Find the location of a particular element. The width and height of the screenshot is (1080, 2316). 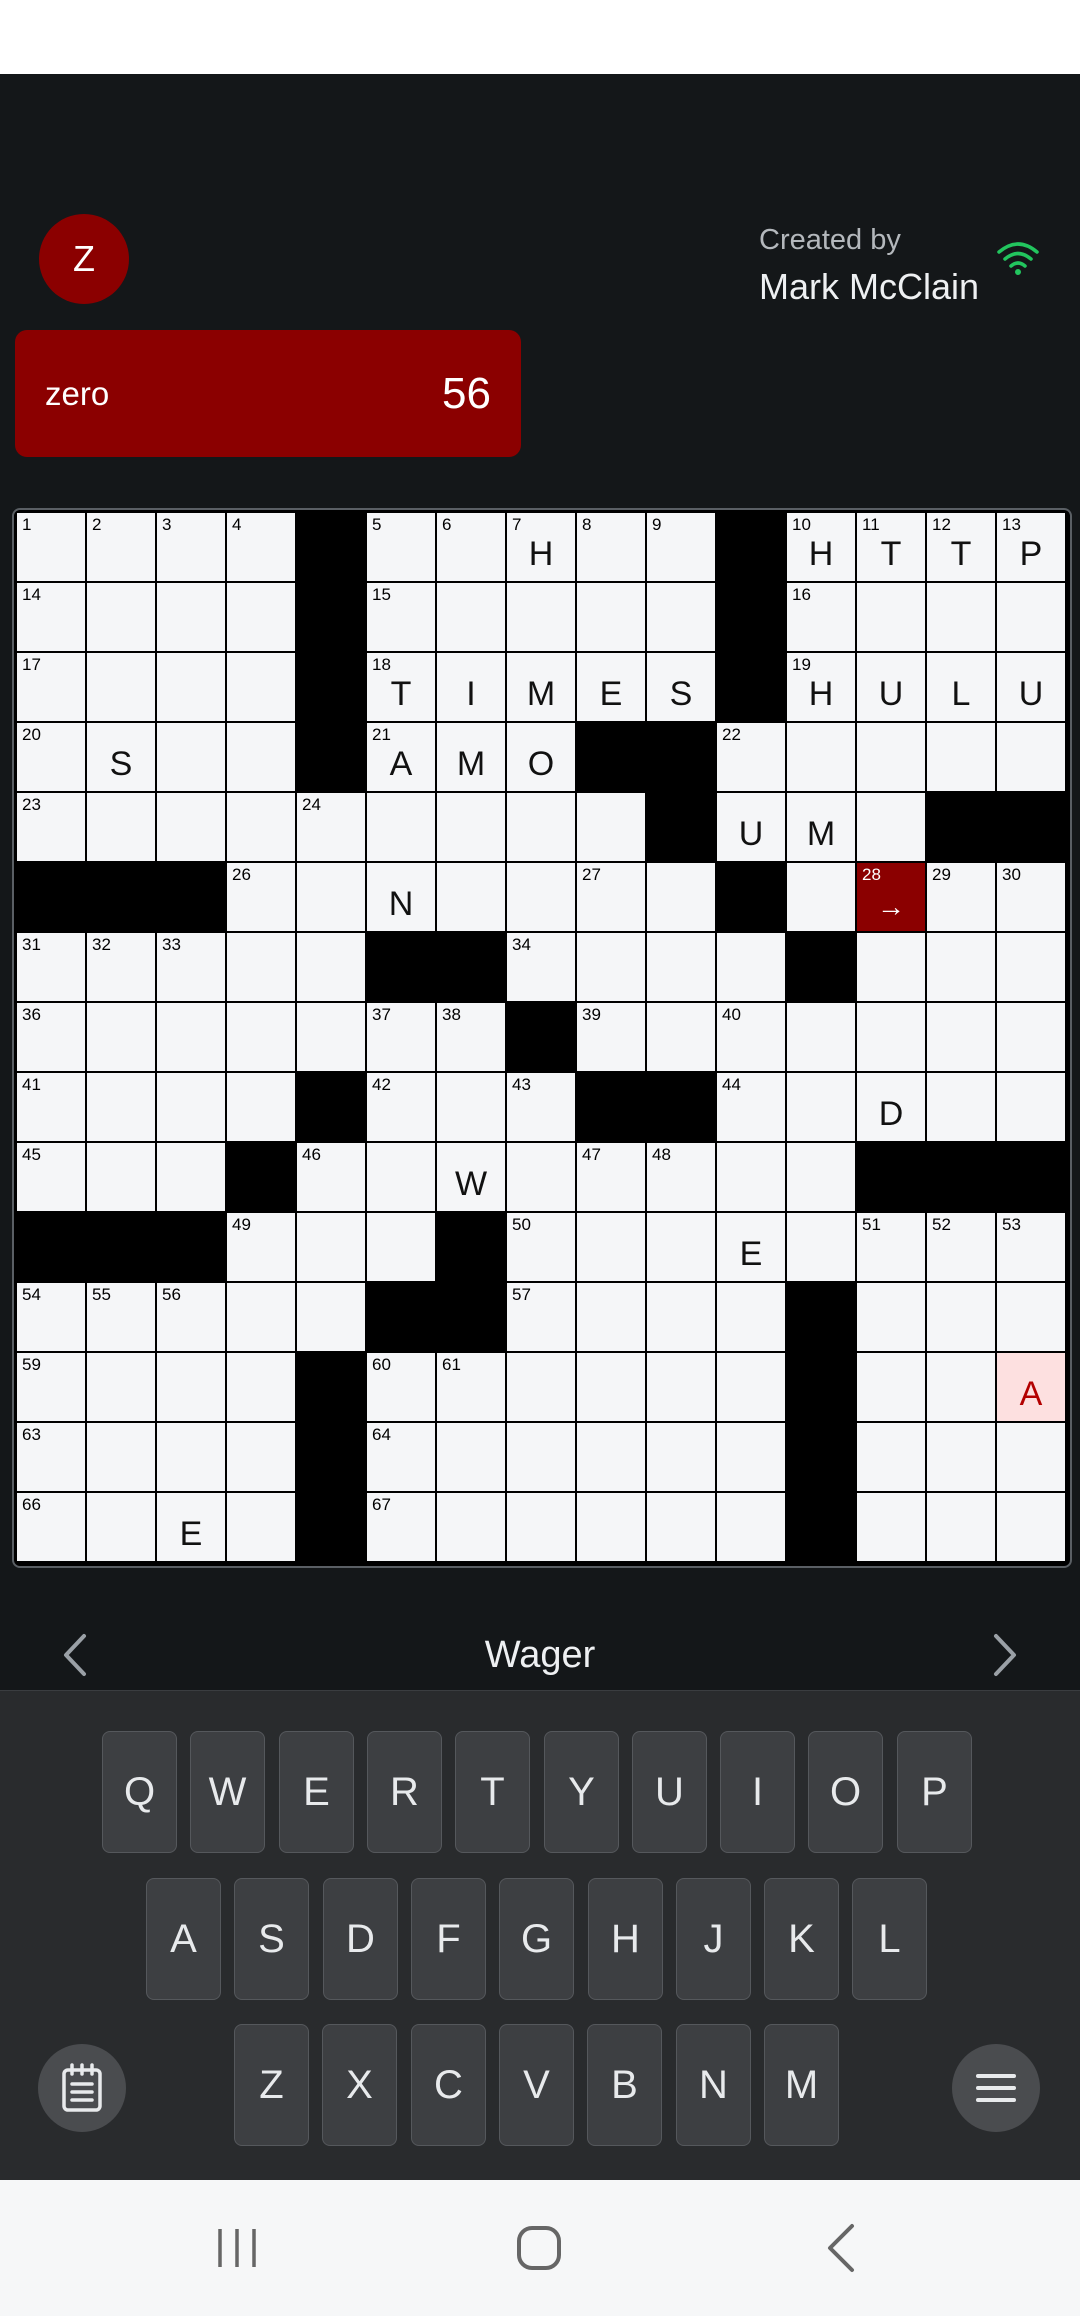

grid-cell: 39 is located at coordinates (611, 1037).